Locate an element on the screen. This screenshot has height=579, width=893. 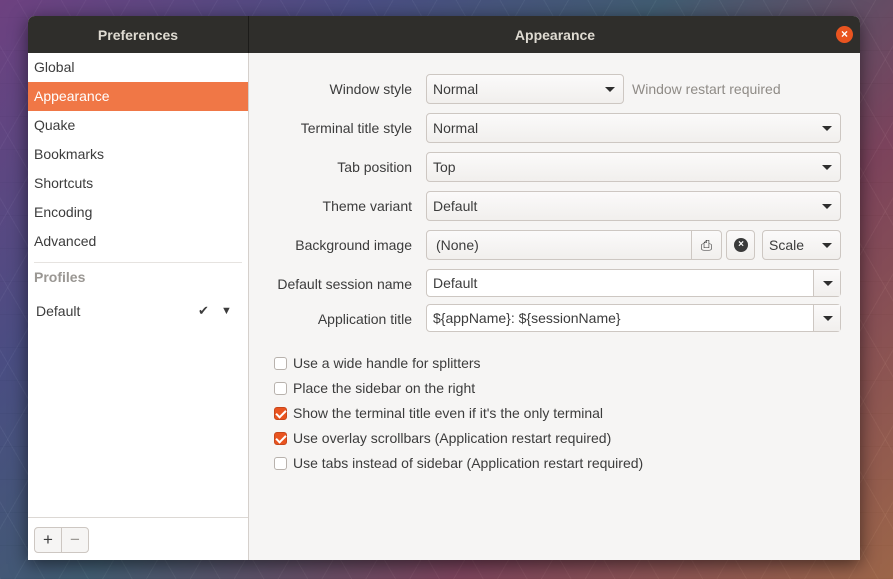
sidebar-item-appearance: Appearance is located at coordinates (138, 96).